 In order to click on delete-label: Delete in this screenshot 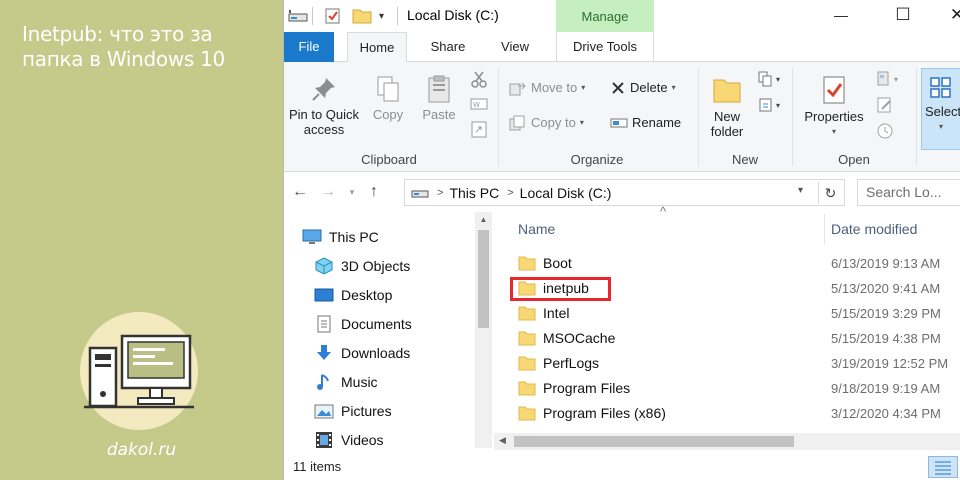, I will do `click(649, 87)`.